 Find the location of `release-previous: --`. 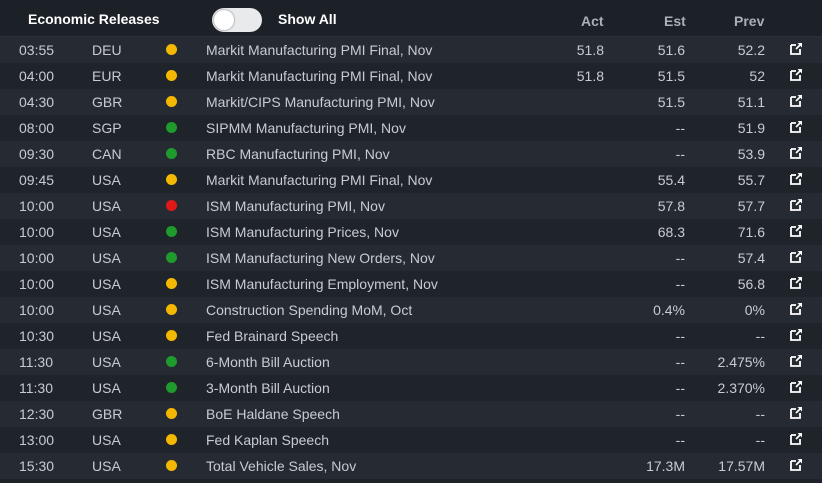

release-previous: -- is located at coordinates (760, 440).